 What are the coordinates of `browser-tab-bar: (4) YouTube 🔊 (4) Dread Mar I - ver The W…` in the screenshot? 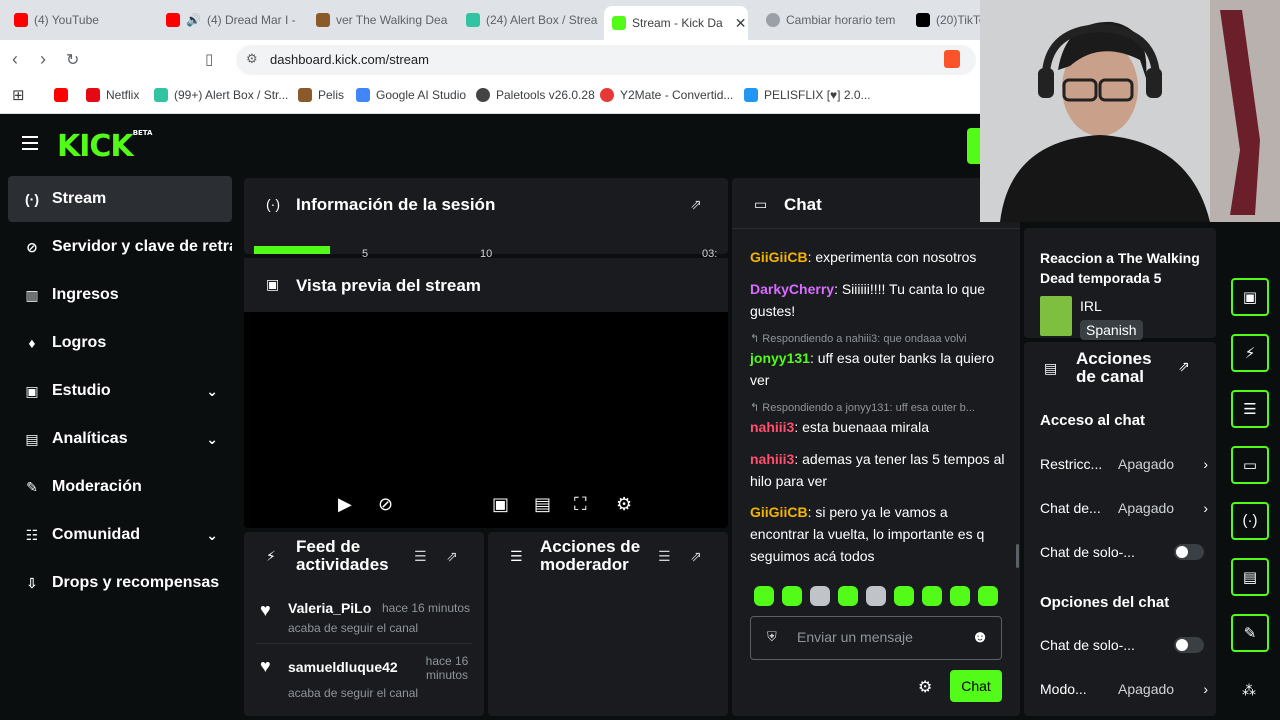 It's located at (490, 20).